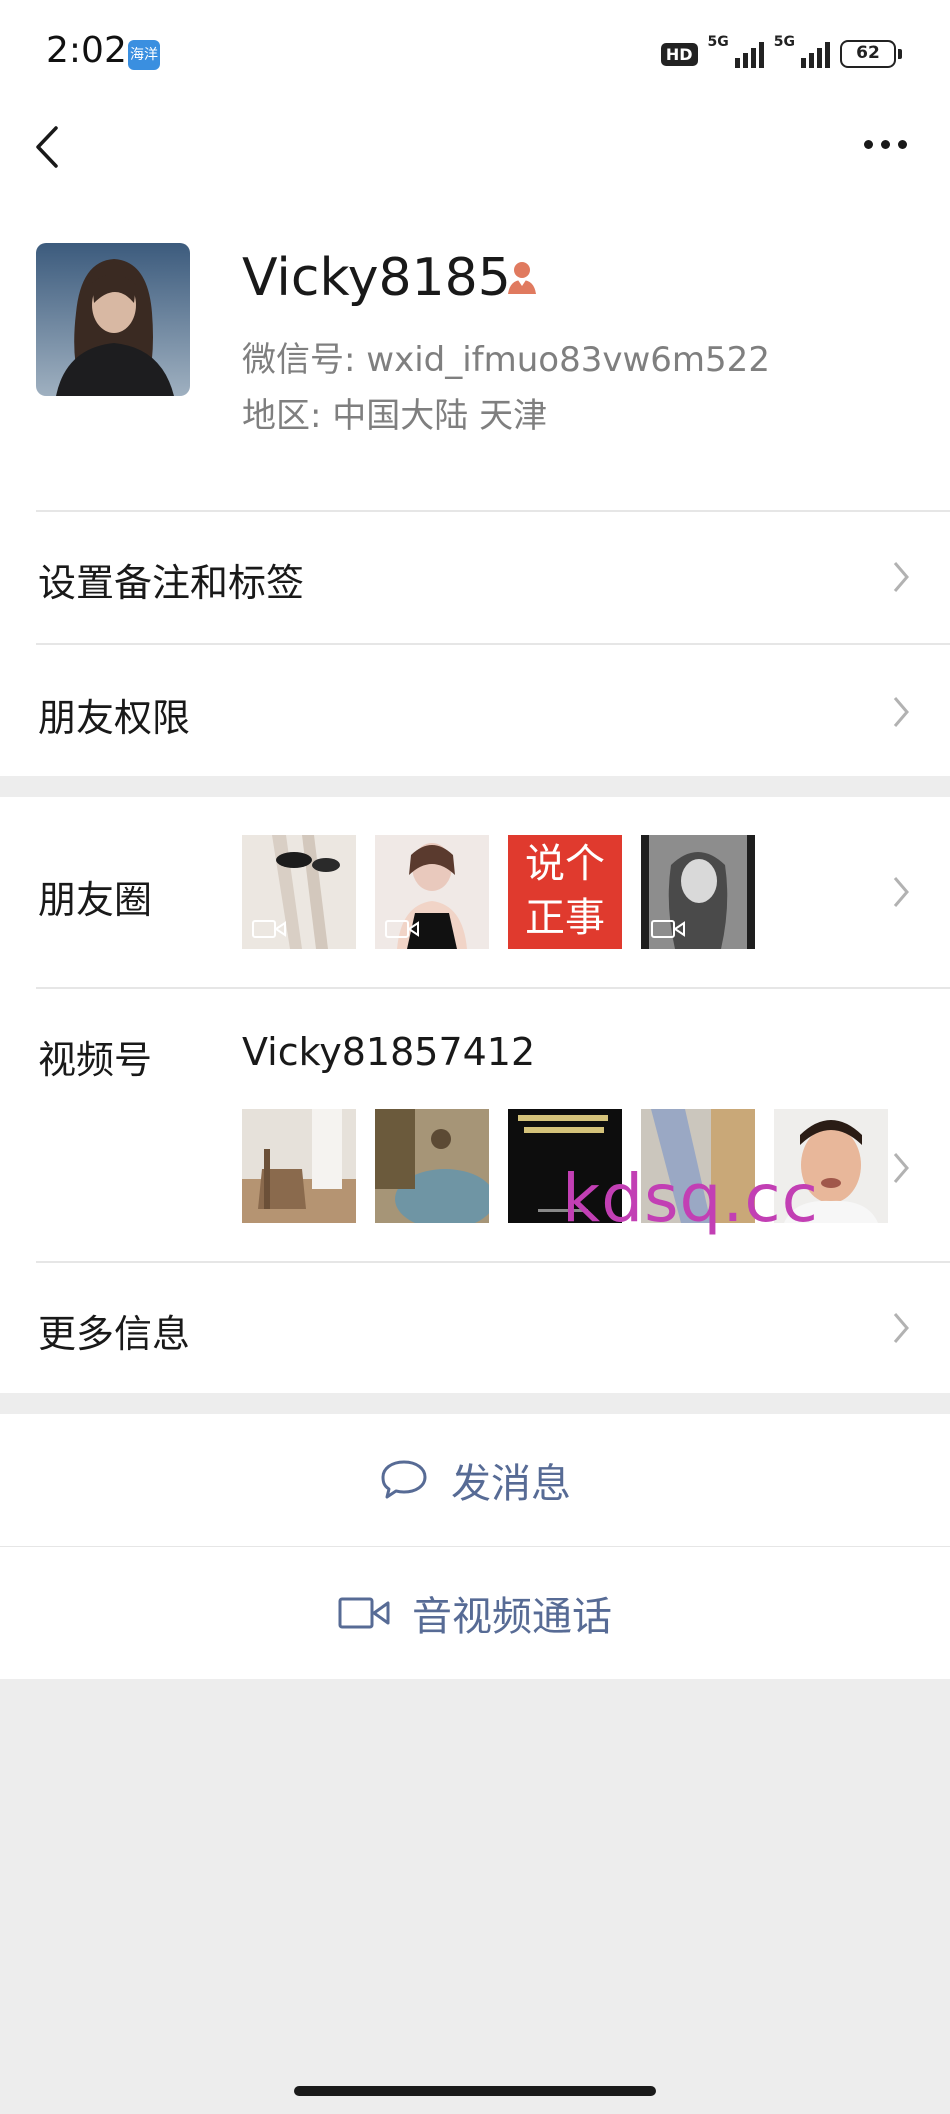  I want to click on more-dots-icon, so click(885, 144).